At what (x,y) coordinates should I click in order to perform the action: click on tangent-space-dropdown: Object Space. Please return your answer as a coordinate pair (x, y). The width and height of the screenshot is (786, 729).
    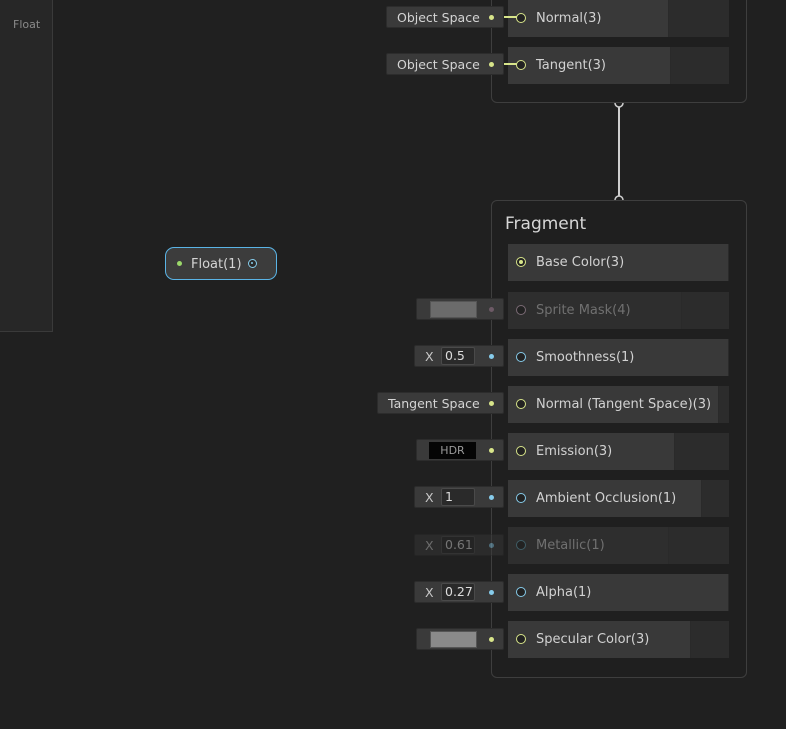
    Looking at the image, I should click on (445, 64).